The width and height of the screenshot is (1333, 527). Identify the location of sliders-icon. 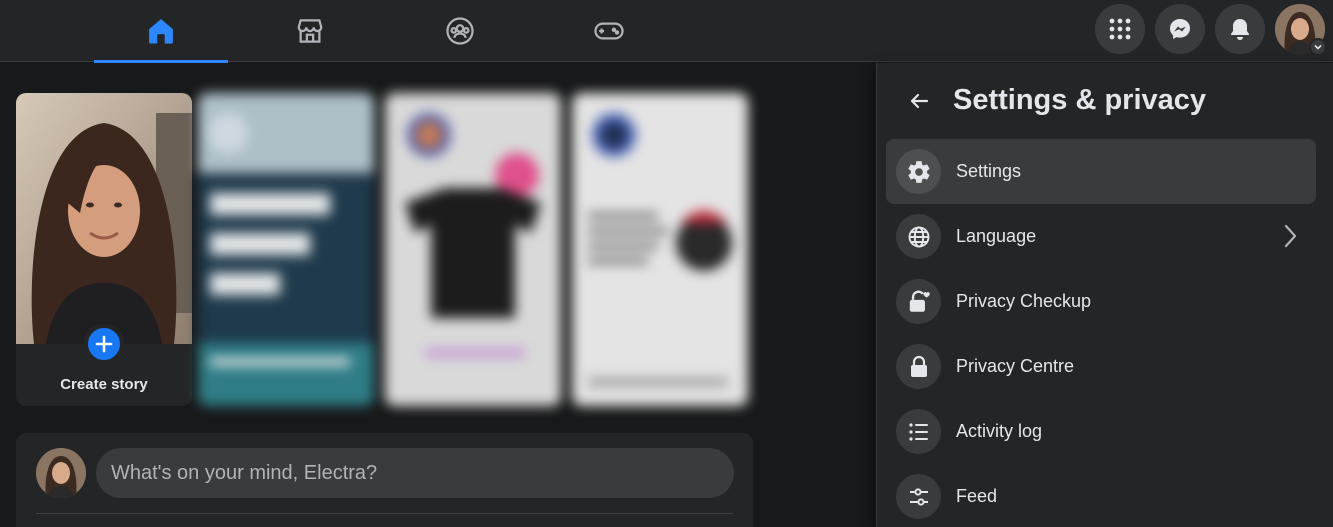
(918, 496).